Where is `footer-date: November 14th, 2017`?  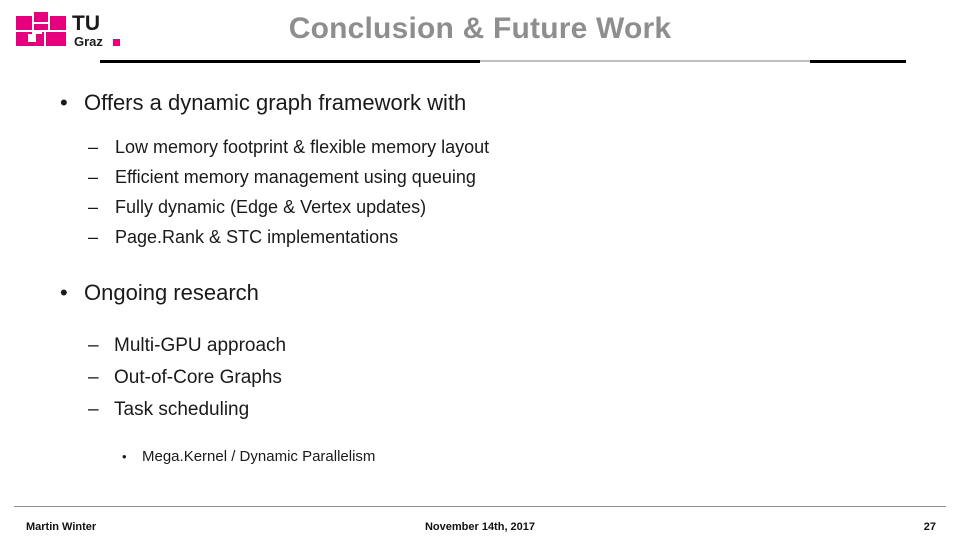
footer-date: November 14th, 2017 is located at coordinates (480, 527).